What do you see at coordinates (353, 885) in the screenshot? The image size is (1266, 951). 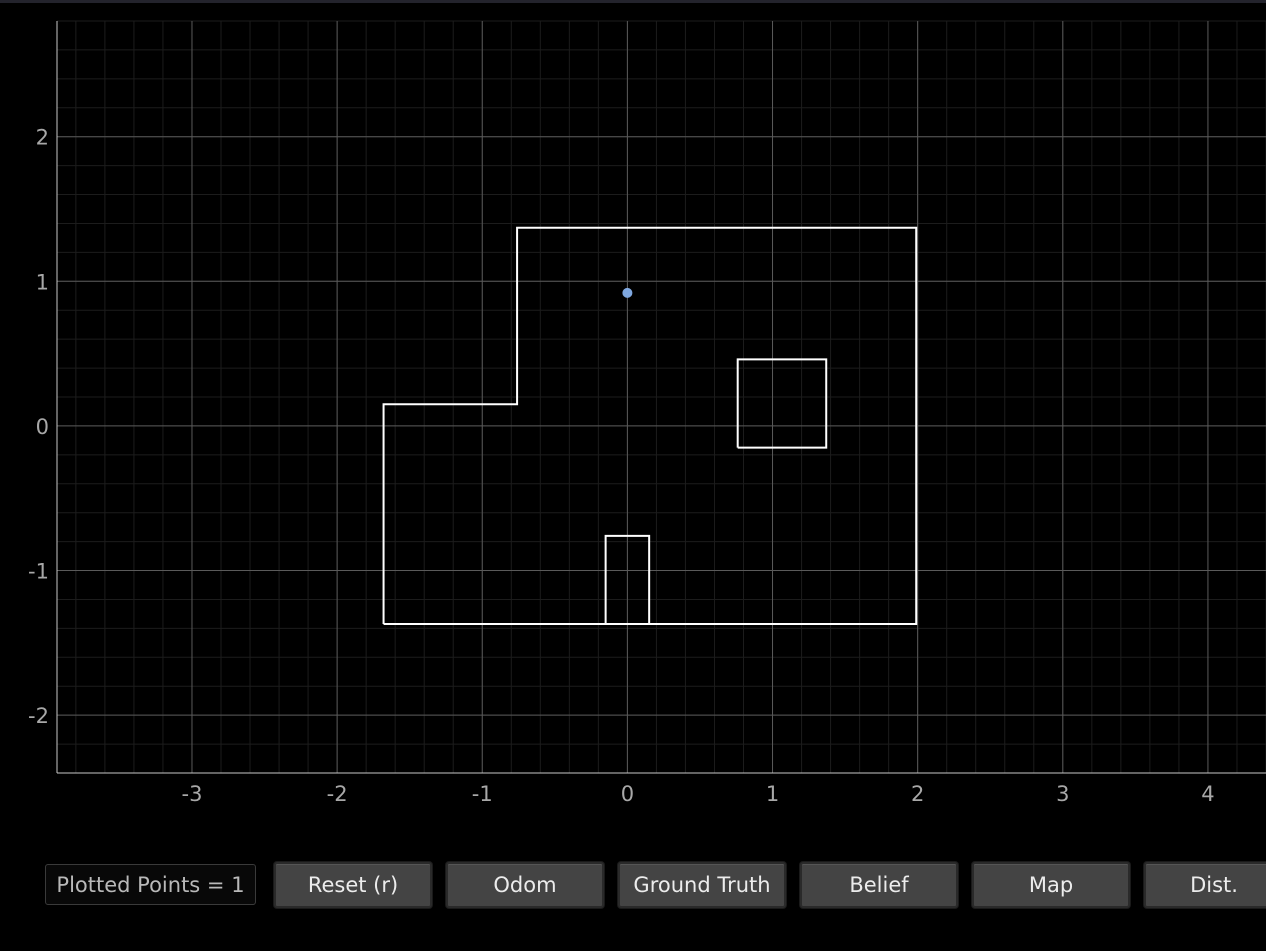 I see `reset-button: Reset (r)` at bounding box center [353, 885].